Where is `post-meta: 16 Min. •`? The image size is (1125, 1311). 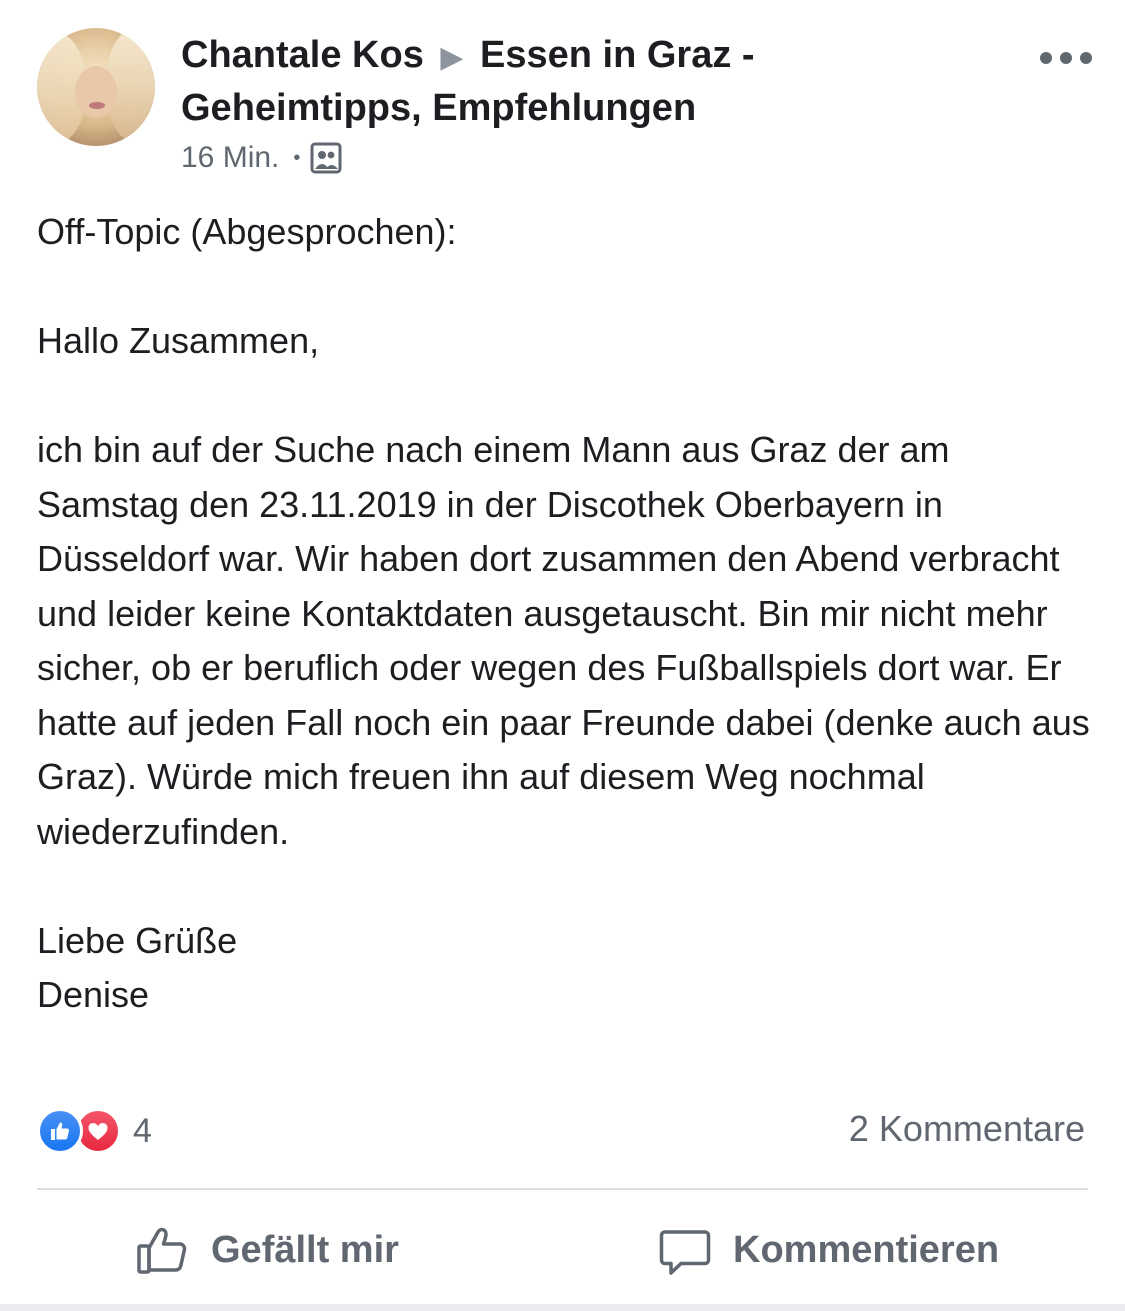 post-meta: 16 Min. • is located at coordinates (261, 158).